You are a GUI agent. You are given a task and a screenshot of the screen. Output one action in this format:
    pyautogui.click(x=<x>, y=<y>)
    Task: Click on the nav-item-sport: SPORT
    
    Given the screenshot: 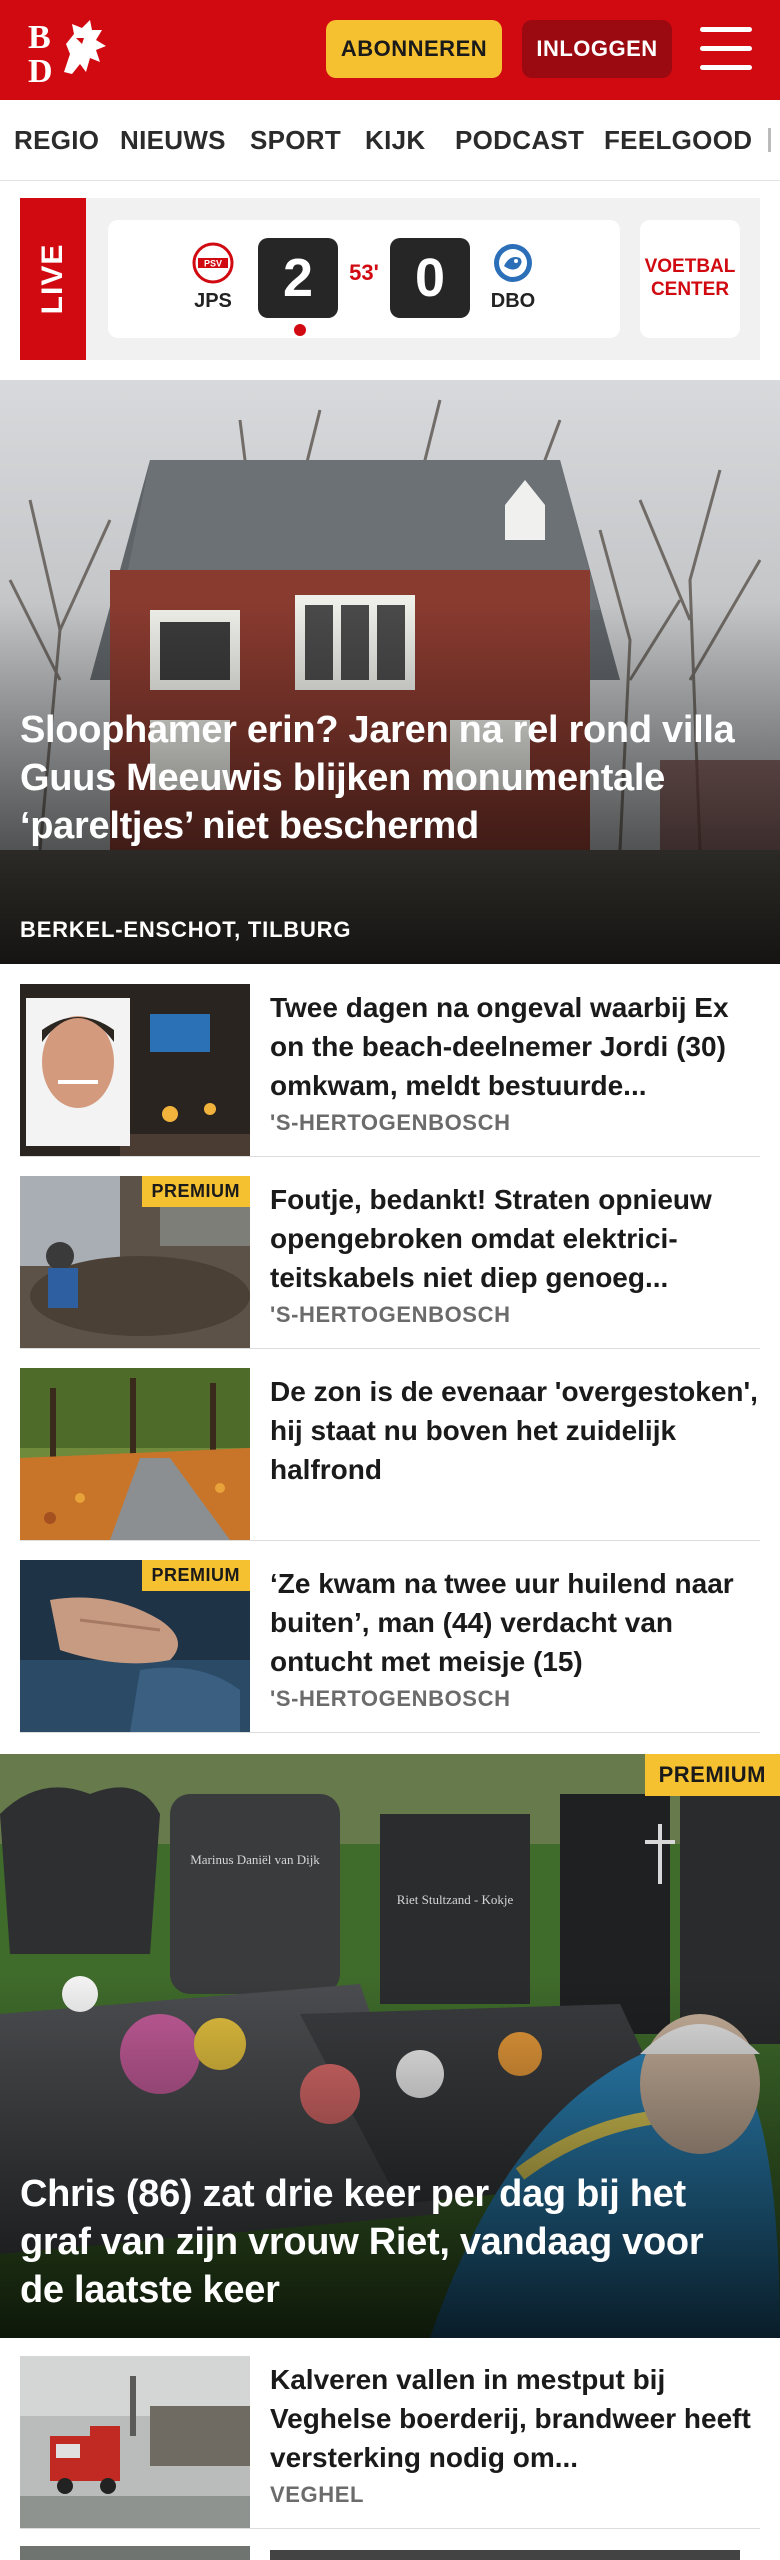 What is the action you would take?
    pyautogui.click(x=295, y=140)
    